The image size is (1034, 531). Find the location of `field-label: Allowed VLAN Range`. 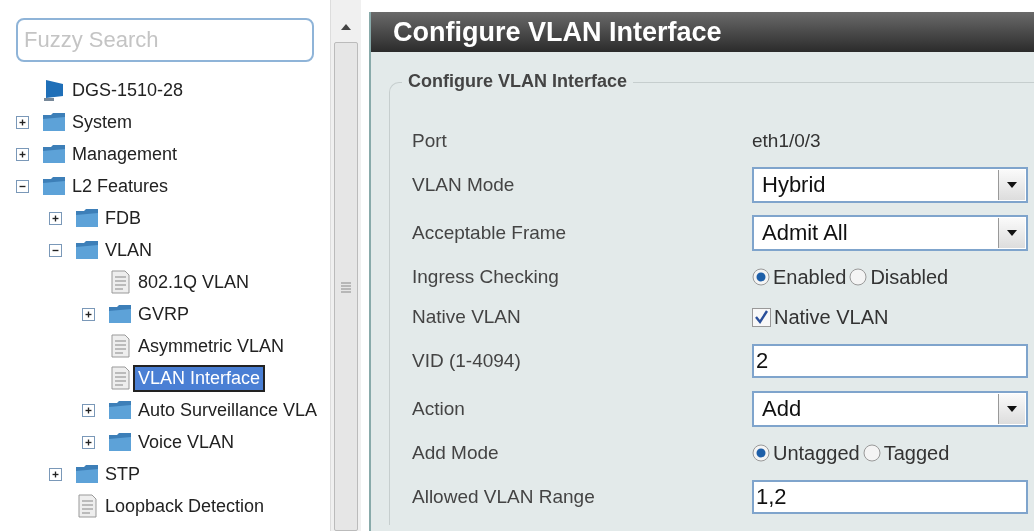

field-label: Allowed VLAN Range is located at coordinates (504, 497).